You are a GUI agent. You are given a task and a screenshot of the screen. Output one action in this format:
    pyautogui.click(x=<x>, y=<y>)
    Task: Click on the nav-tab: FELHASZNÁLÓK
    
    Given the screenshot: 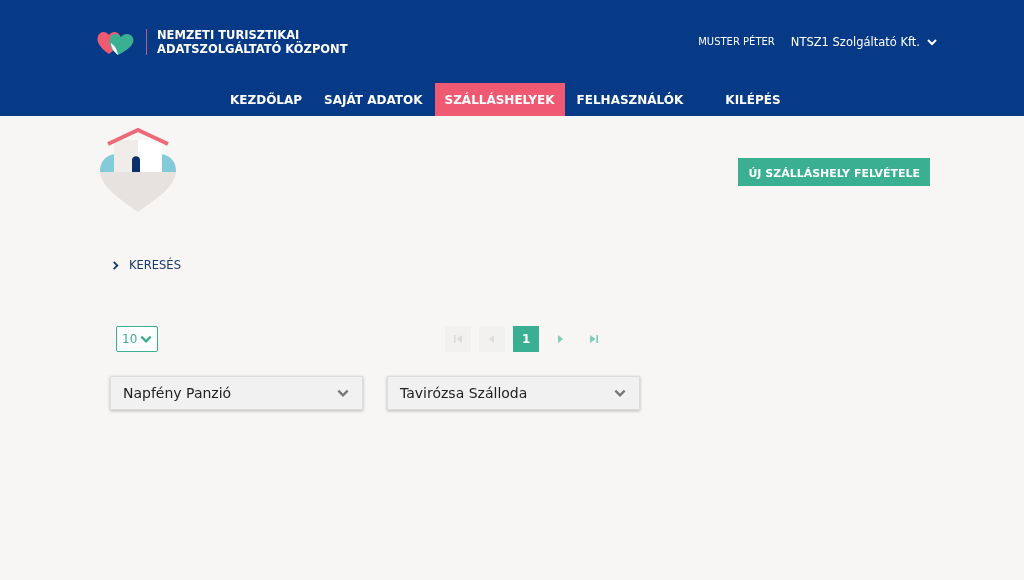 What is the action you would take?
    pyautogui.click(x=630, y=99)
    